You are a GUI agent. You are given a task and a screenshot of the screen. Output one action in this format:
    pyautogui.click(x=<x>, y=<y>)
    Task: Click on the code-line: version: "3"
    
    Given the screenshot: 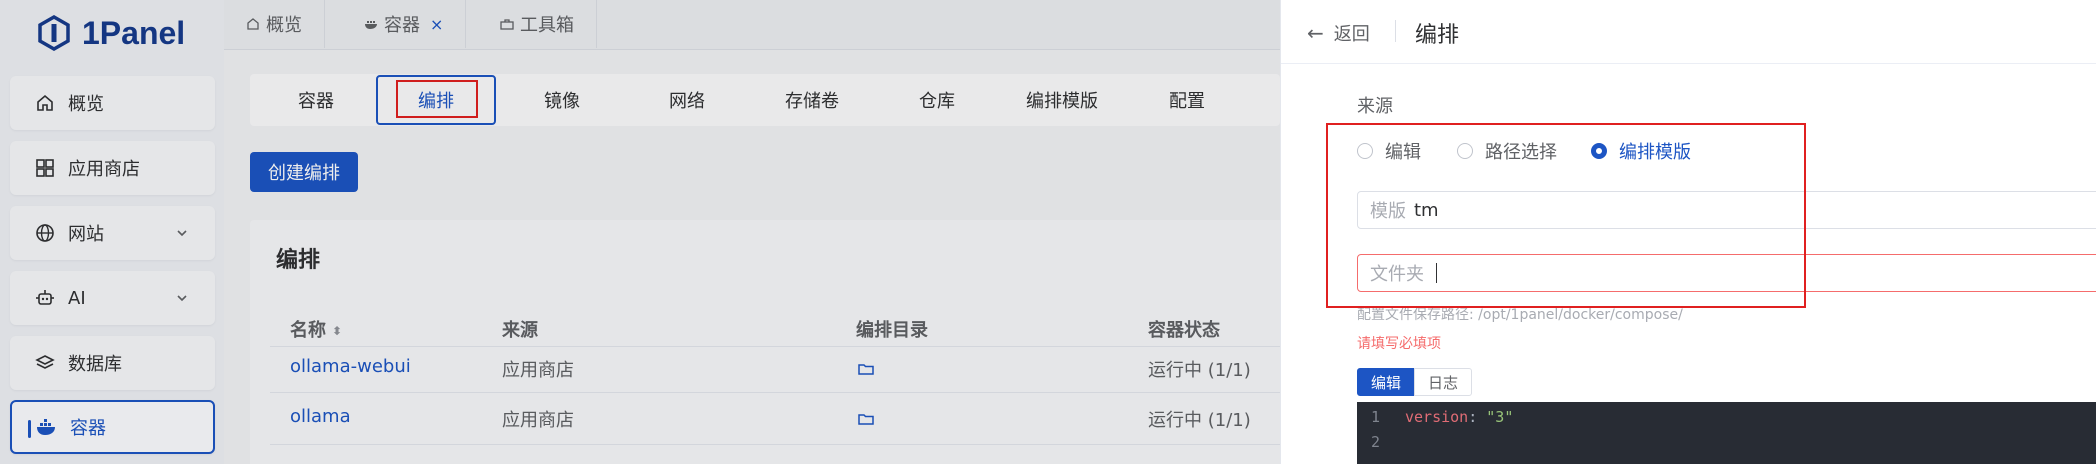 What is the action you would take?
    pyautogui.click(x=1459, y=417)
    